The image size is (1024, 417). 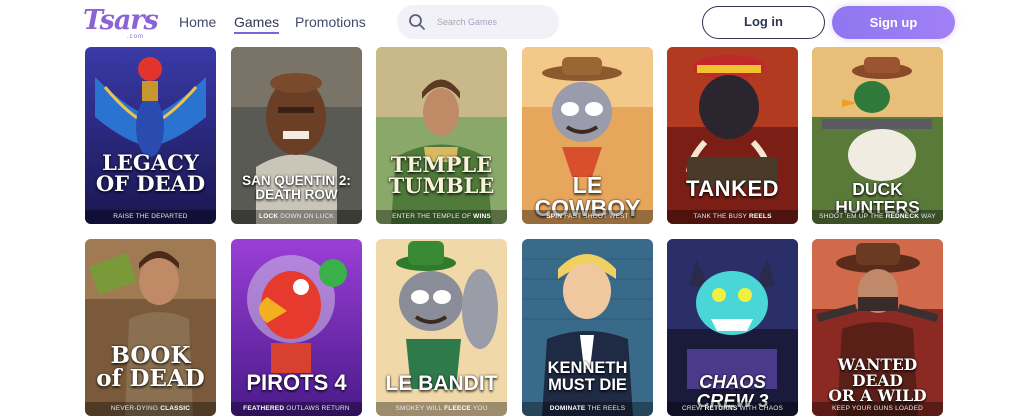 What do you see at coordinates (761, 408) in the screenshot?
I see `tag-text: WITH CHAOS` at bounding box center [761, 408].